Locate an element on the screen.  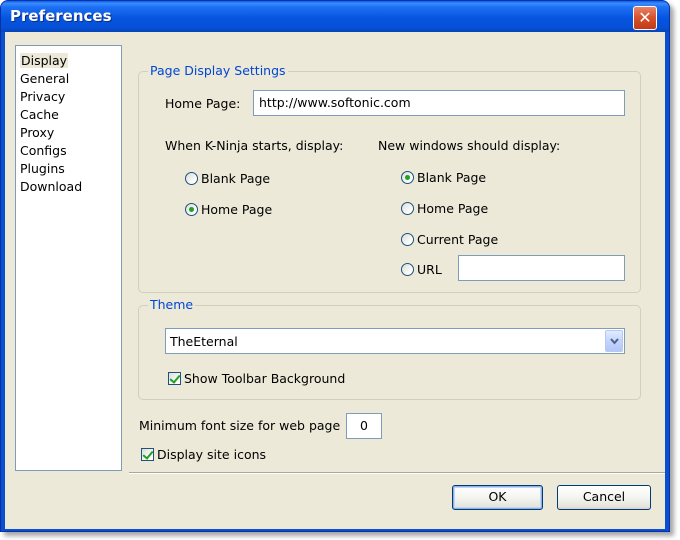
theme-selected-value: TheEternal is located at coordinates (204, 341).